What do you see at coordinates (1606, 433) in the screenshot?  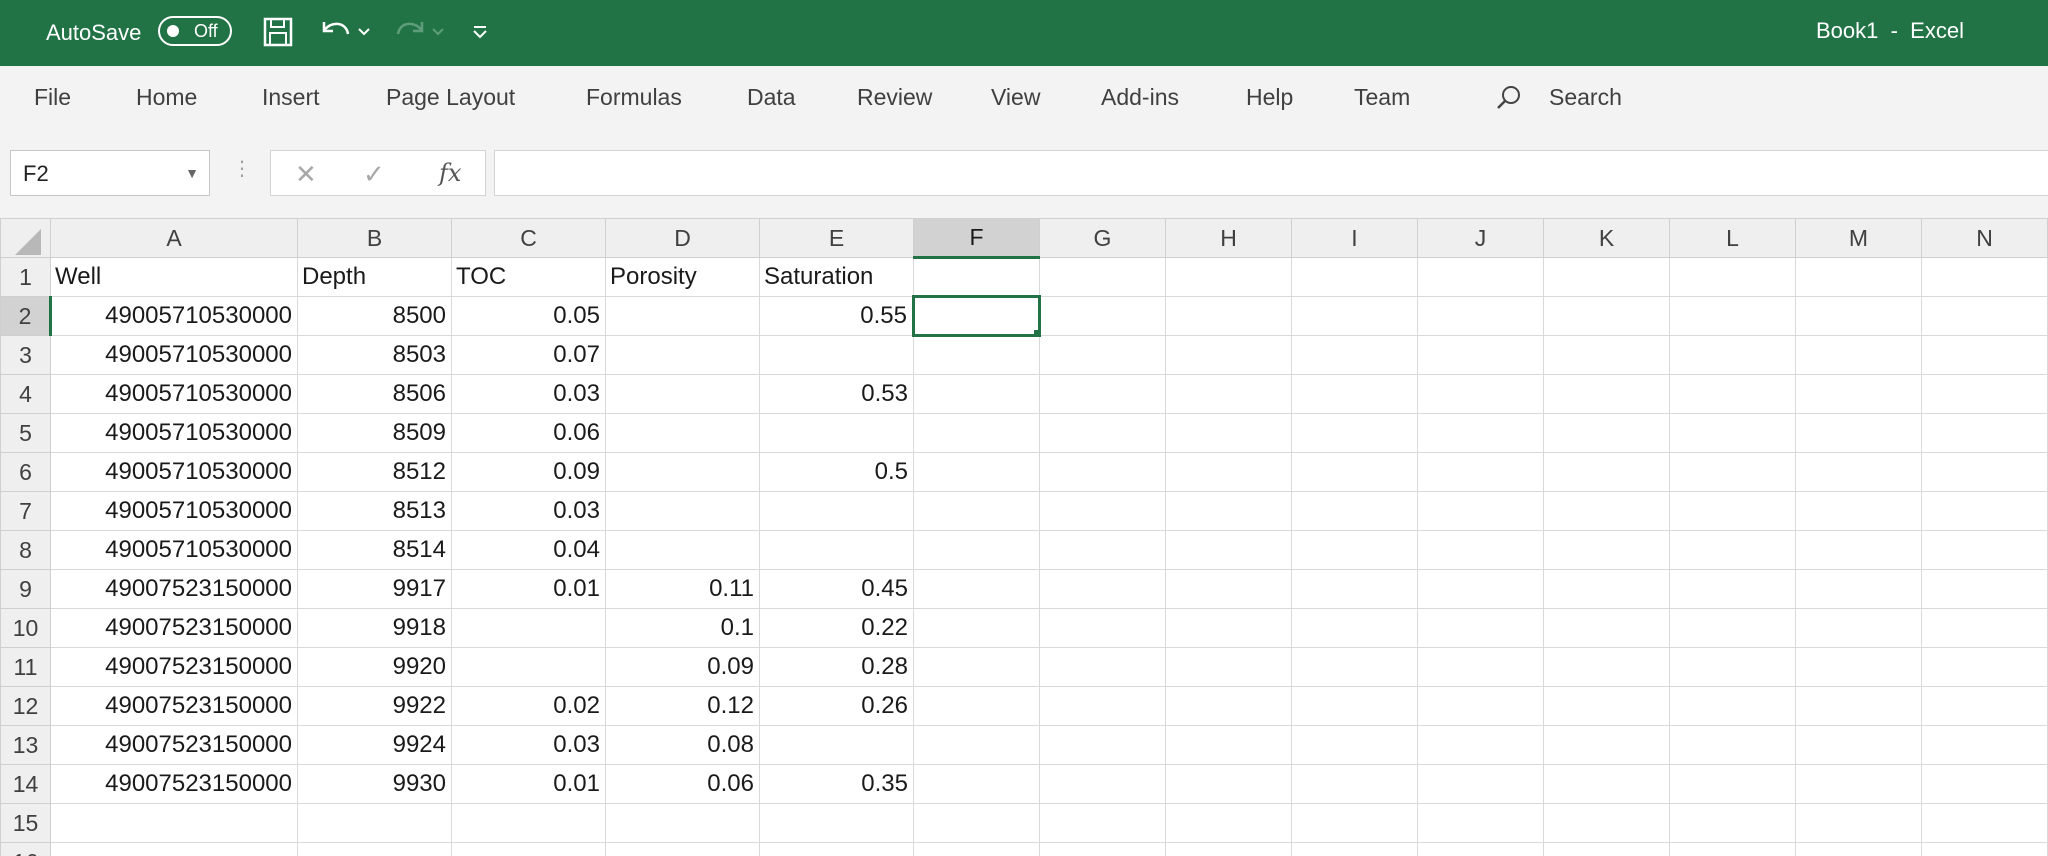 I see `cell-k5` at bounding box center [1606, 433].